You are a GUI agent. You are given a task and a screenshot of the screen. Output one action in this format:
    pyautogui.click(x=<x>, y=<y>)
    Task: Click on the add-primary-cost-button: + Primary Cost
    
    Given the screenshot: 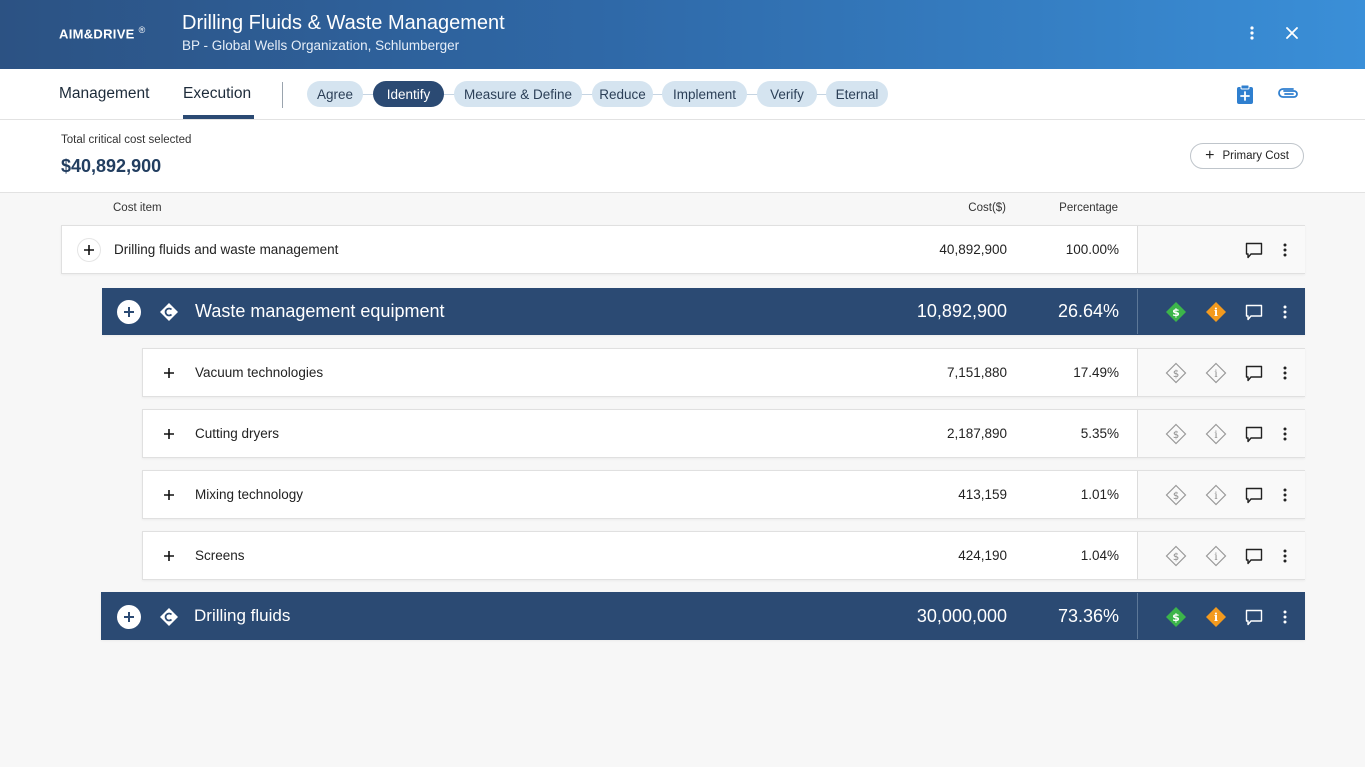 What is the action you would take?
    pyautogui.click(x=1247, y=156)
    